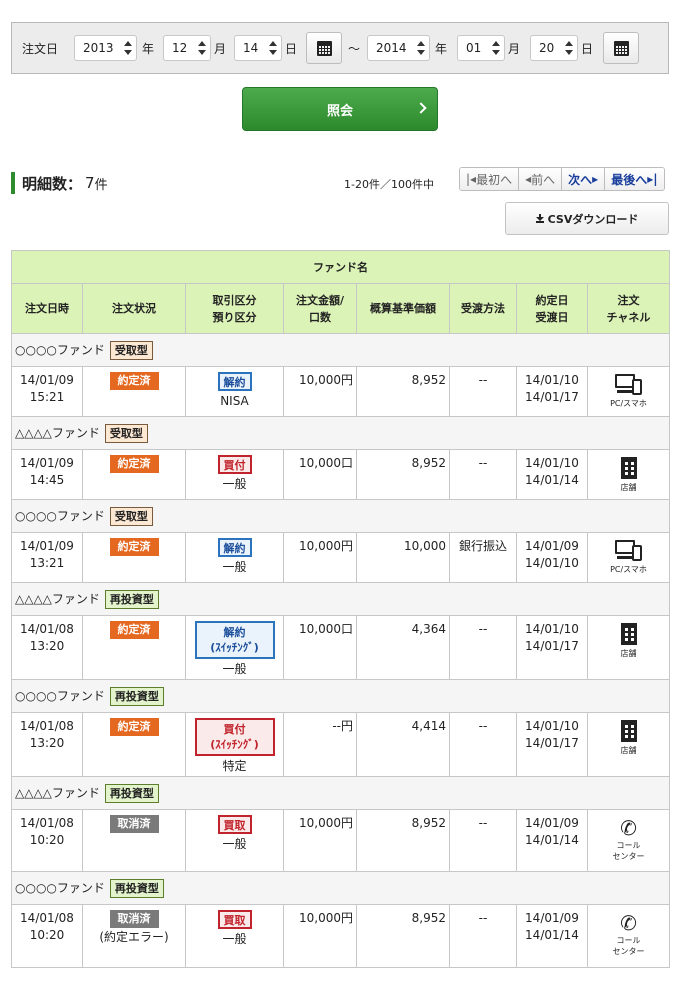 The height and width of the screenshot is (1002, 680). What do you see at coordinates (134, 308) in the screenshot?
I see `col-status: 注文状況` at bounding box center [134, 308].